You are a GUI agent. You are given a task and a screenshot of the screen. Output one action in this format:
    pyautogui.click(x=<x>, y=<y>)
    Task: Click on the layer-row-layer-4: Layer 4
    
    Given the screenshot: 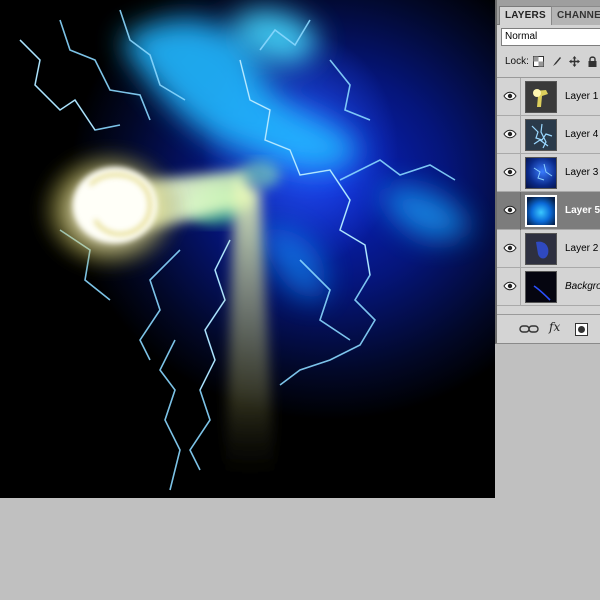 What is the action you would take?
    pyautogui.click(x=548, y=135)
    